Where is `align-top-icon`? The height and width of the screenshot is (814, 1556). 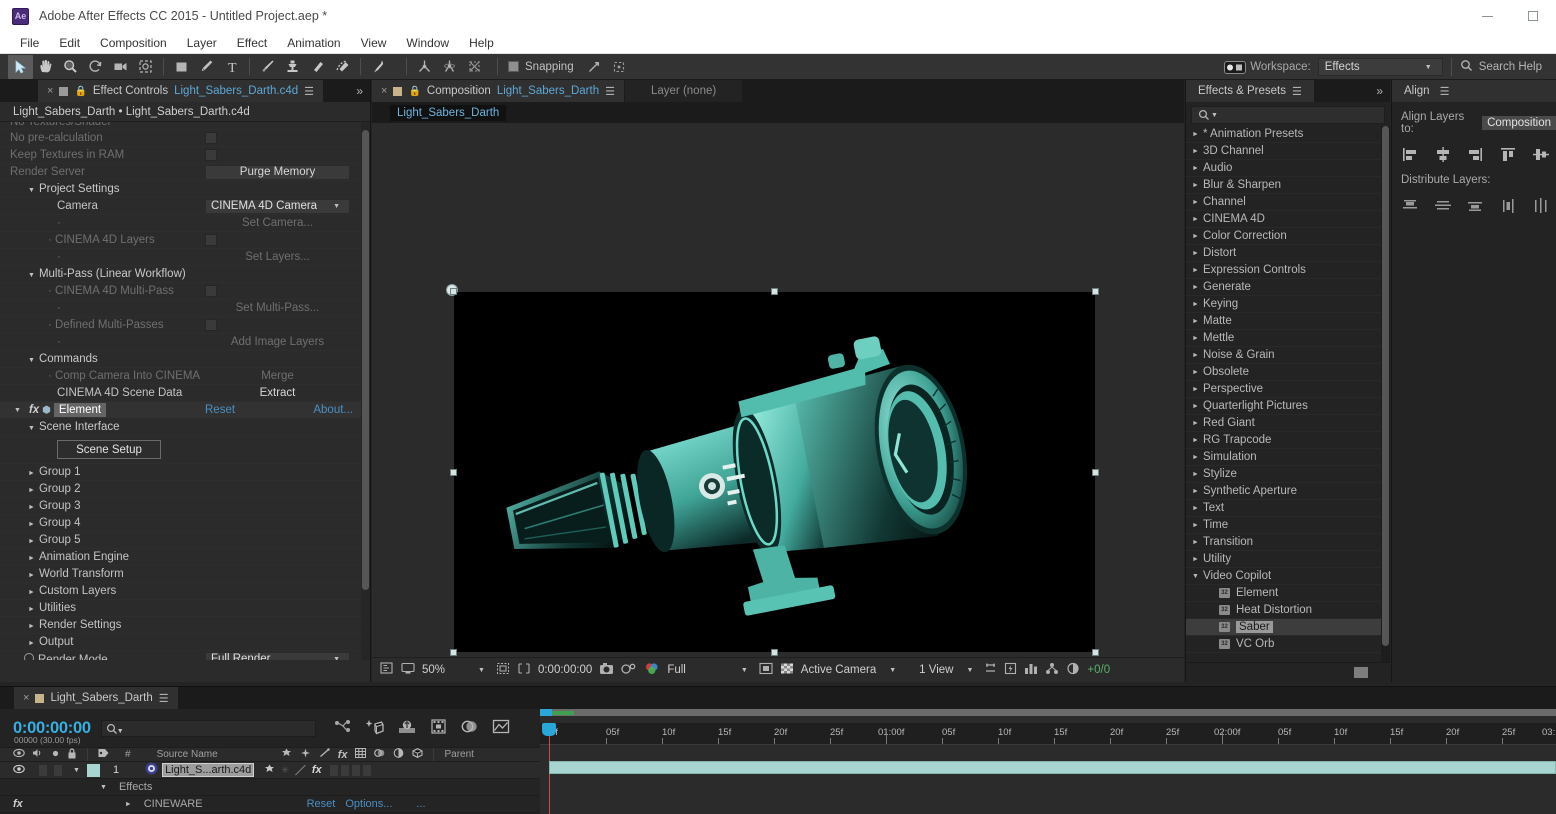
align-top-icon is located at coordinates (1508, 154).